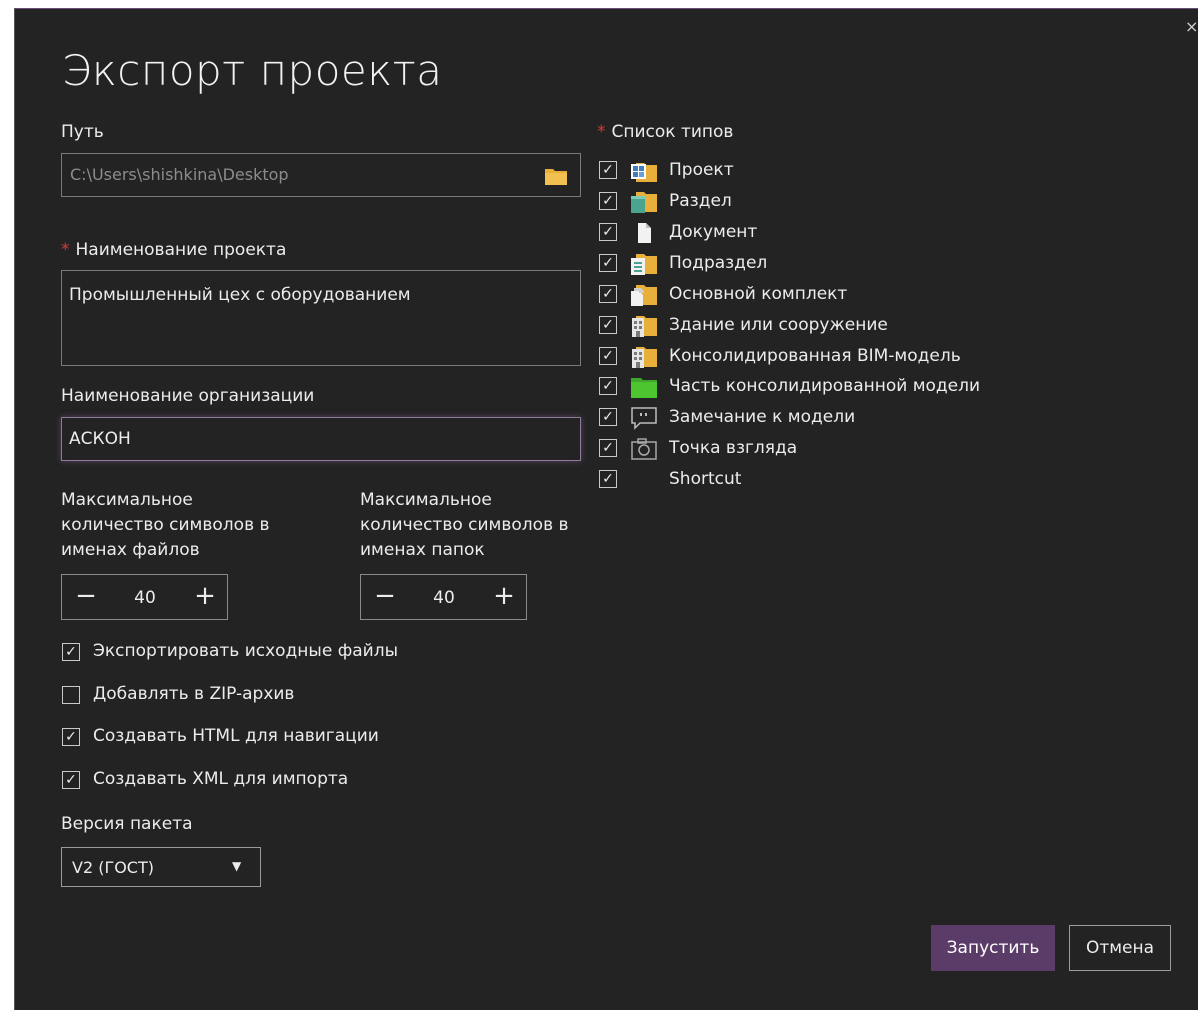 The width and height of the screenshot is (1198, 1010). What do you see at coordinates (240, 295) in the screenshot?
I see `project-name-value: Промышленный цех с оборудованием` at bounding box center [240, 295].